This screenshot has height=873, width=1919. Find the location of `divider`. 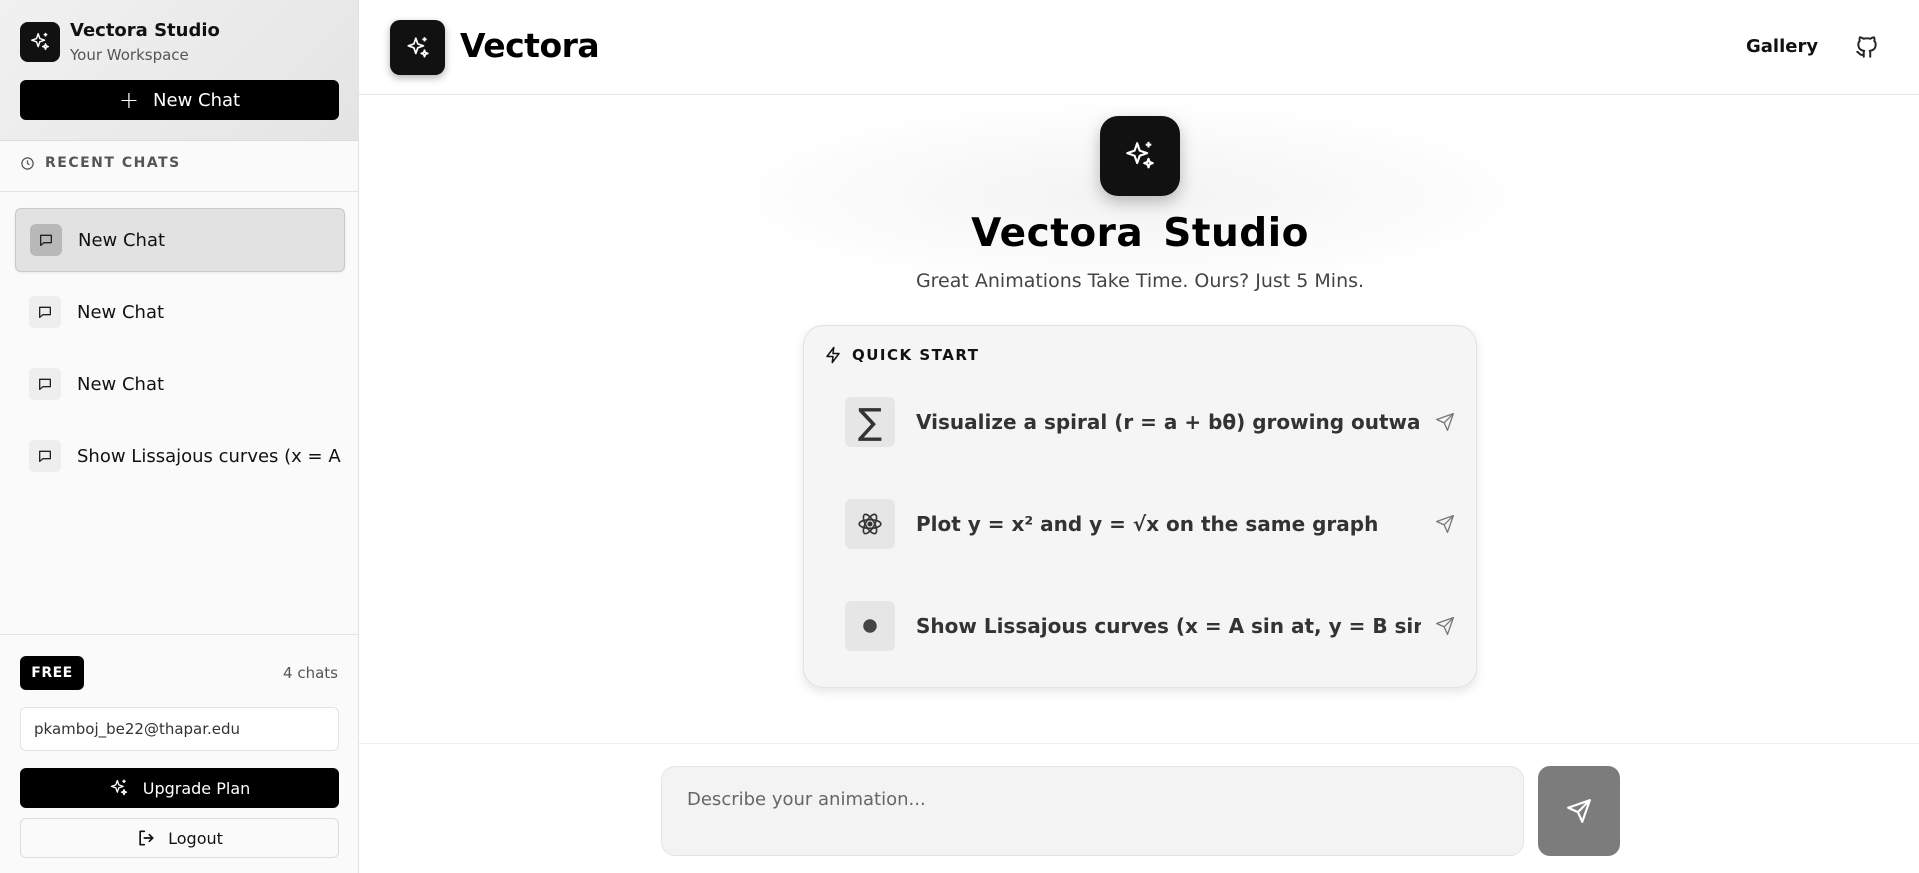

divider is located at coordinates (179, 191).